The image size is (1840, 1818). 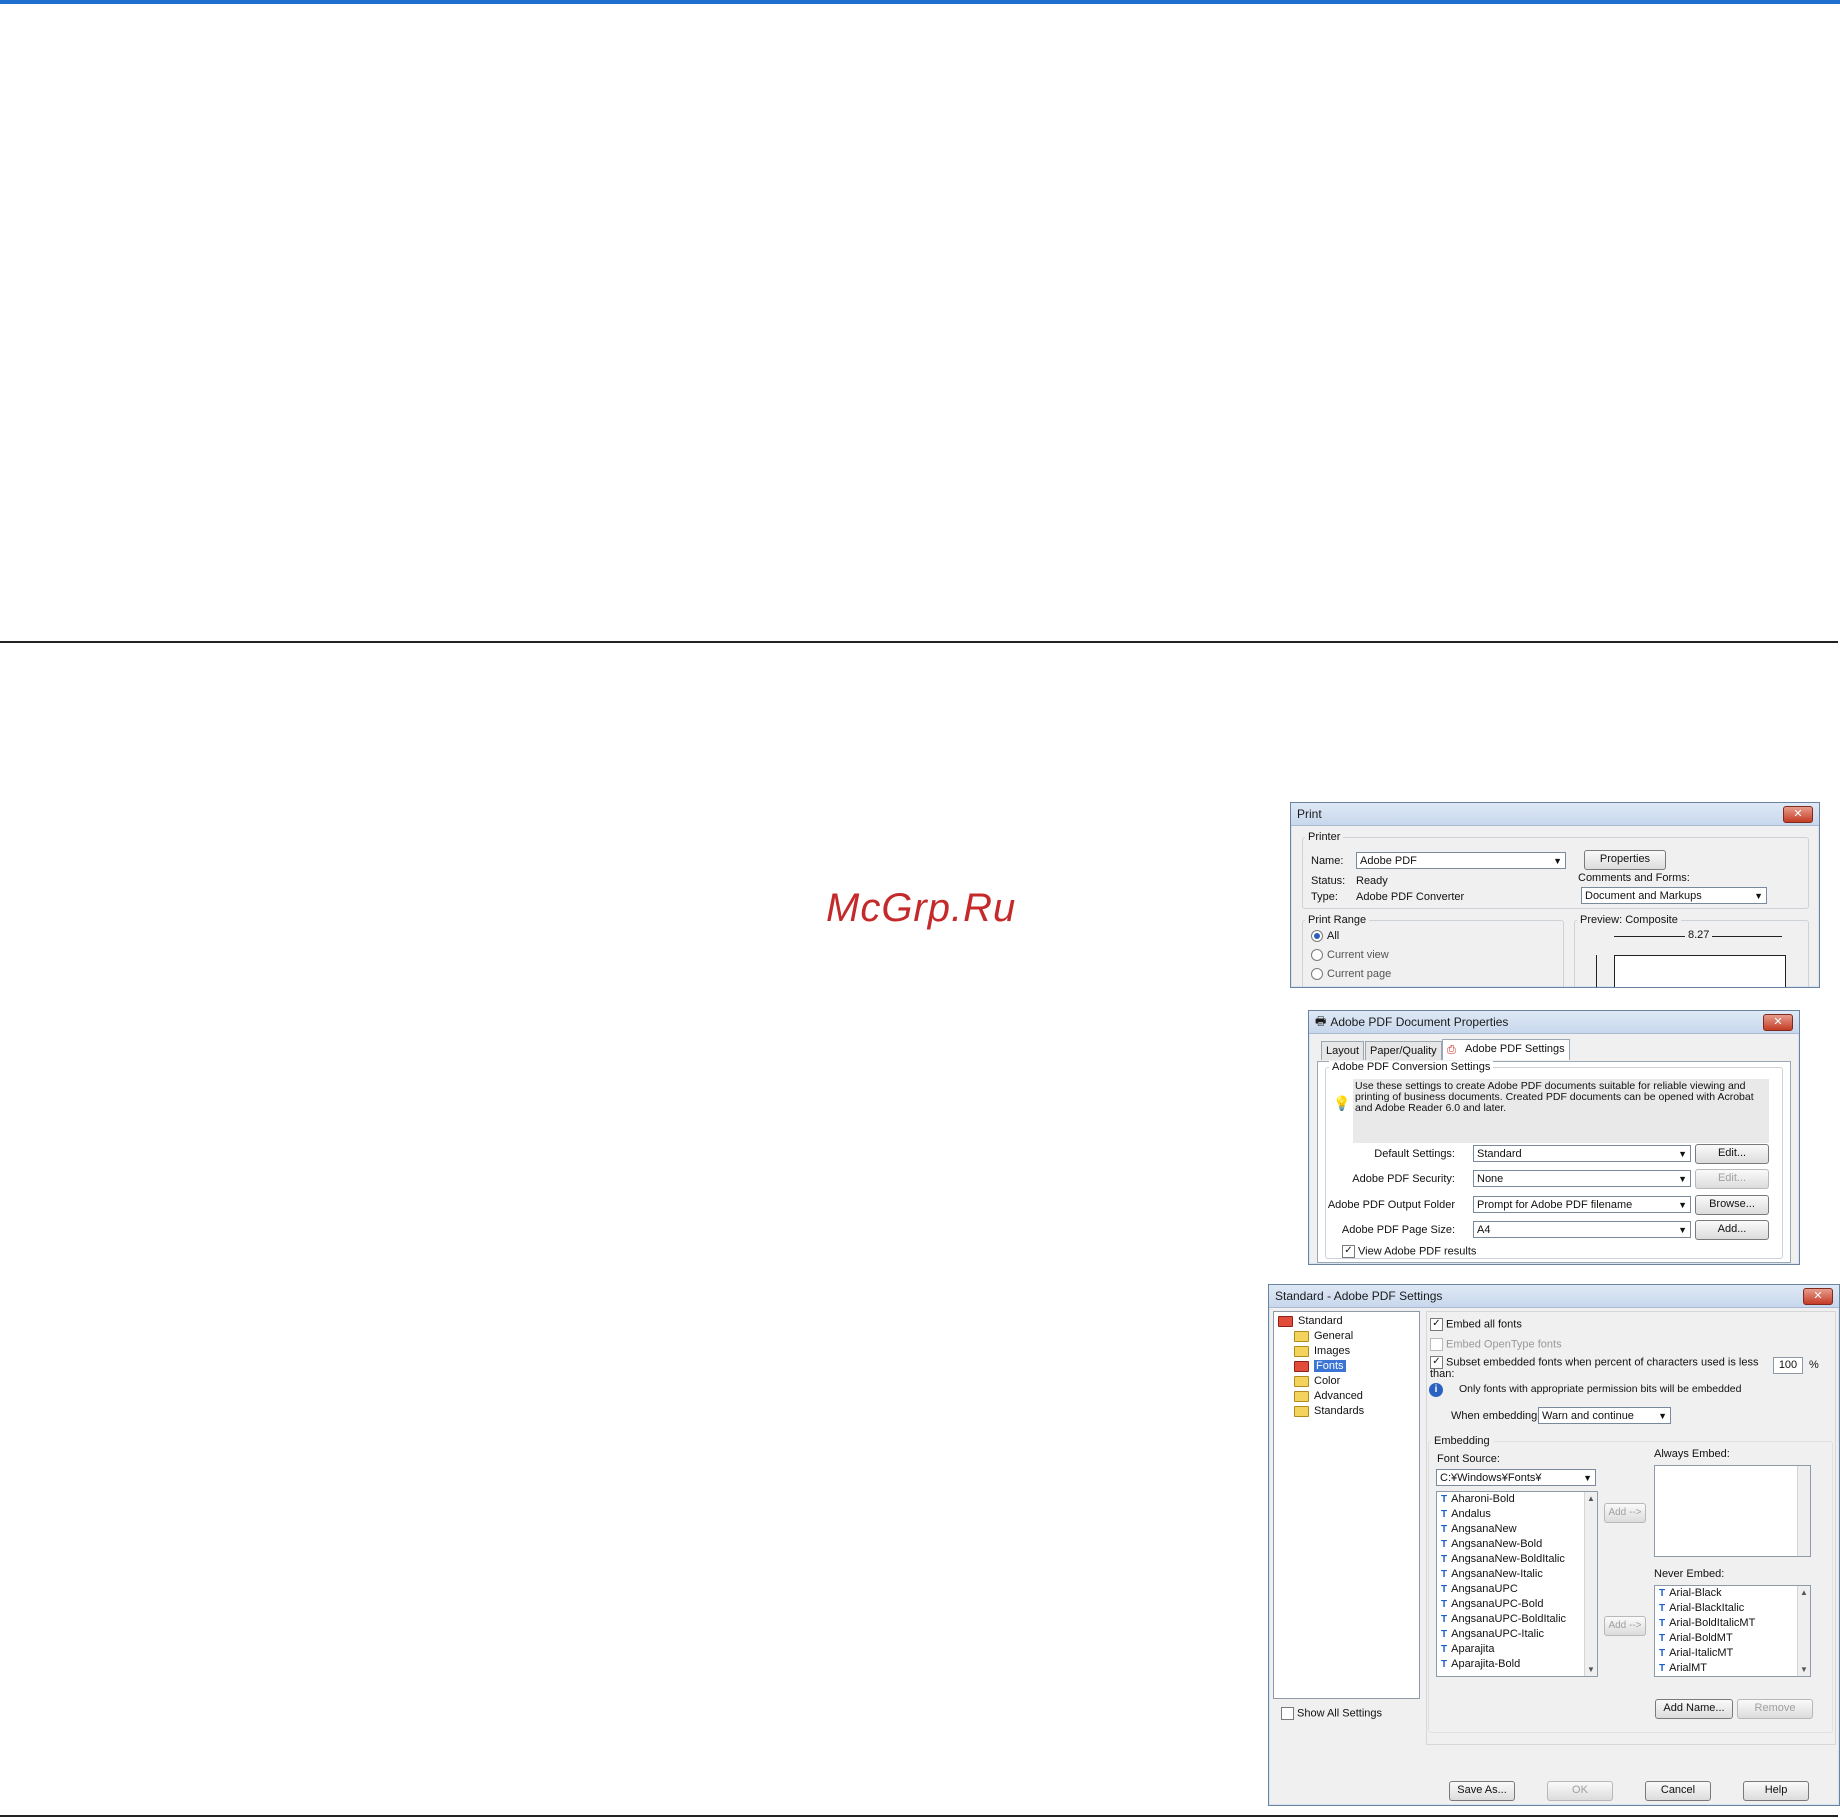 What do you see at coordinates (1419, 1022) in the screenshot?
I see `document-properties-title: Adobe PDF Document Properties` at bounding box center [1419, 1022].